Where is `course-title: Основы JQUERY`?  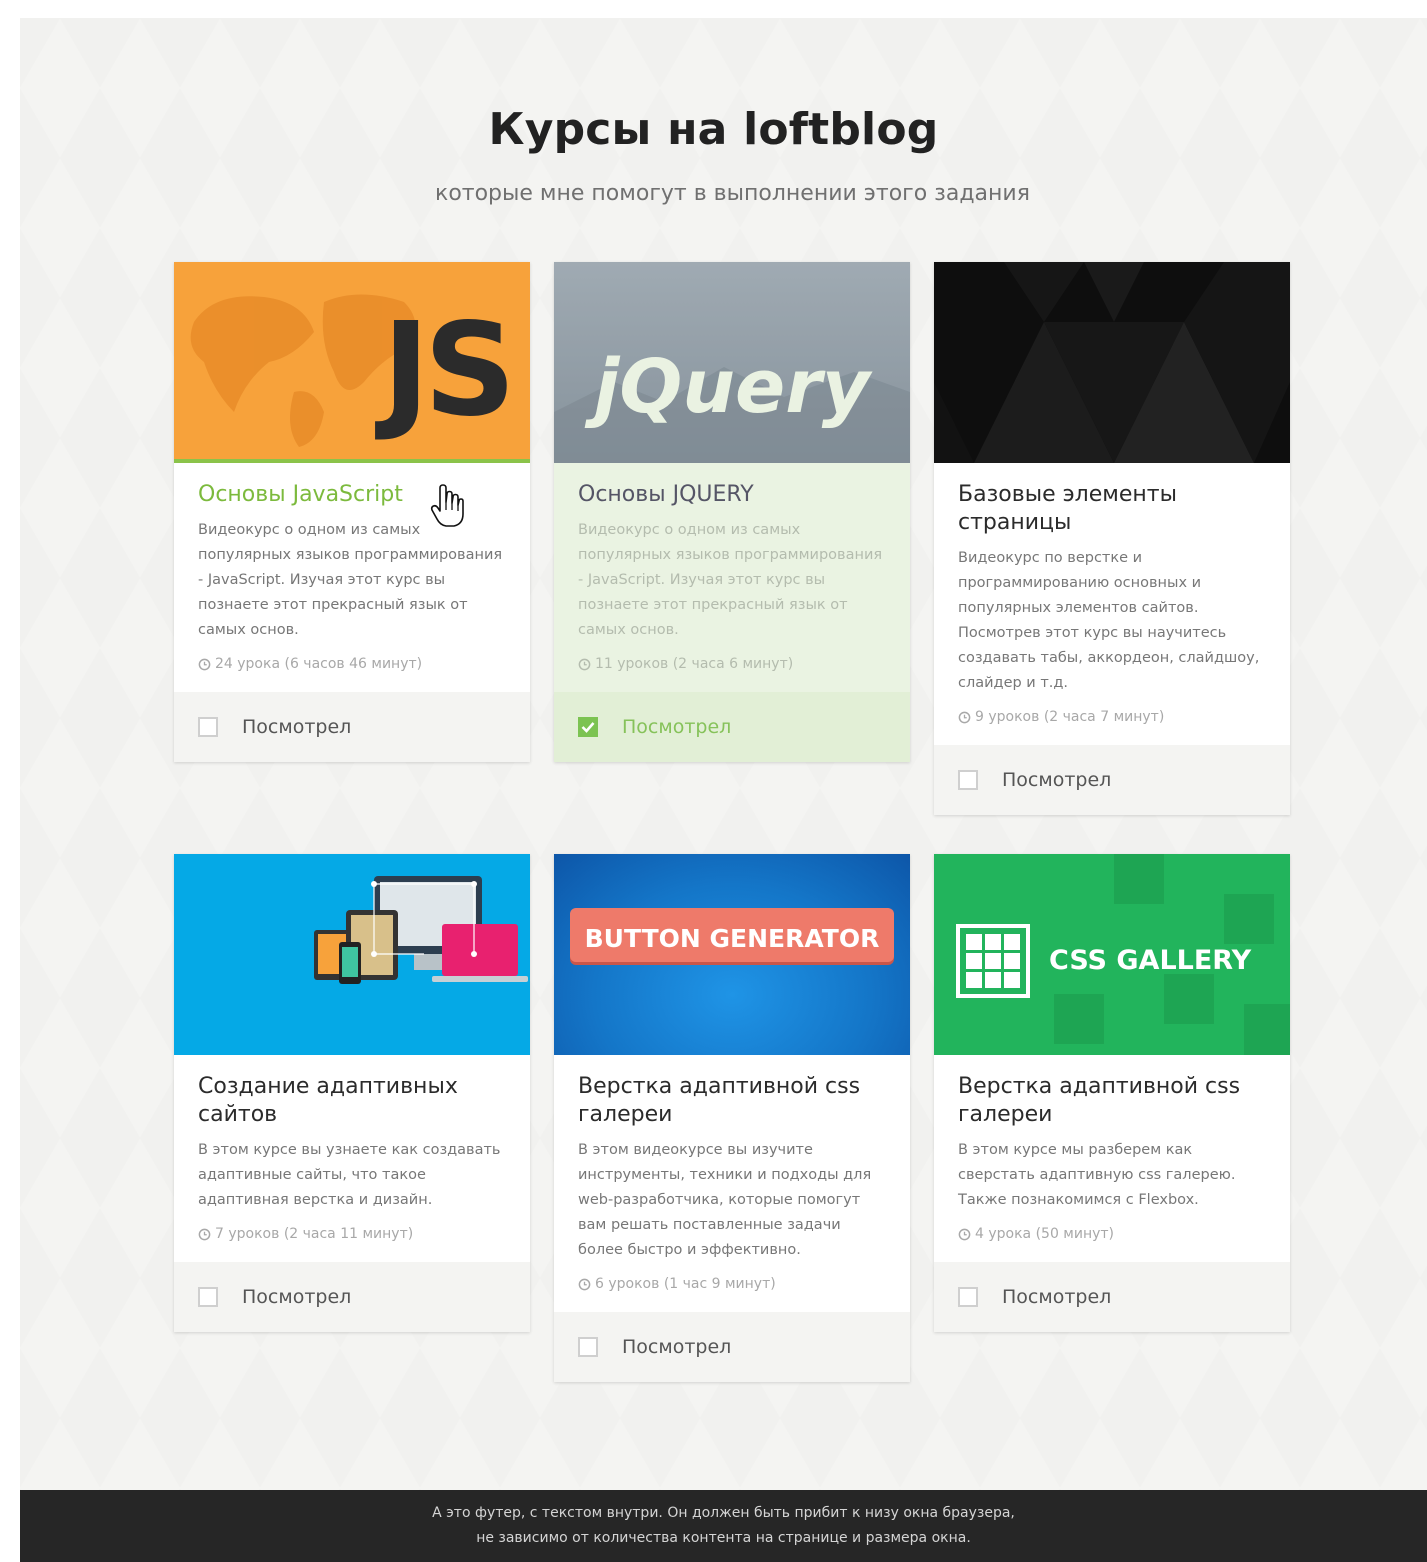
course-title: Основы JQUERY is located at coordinates (732, 495).